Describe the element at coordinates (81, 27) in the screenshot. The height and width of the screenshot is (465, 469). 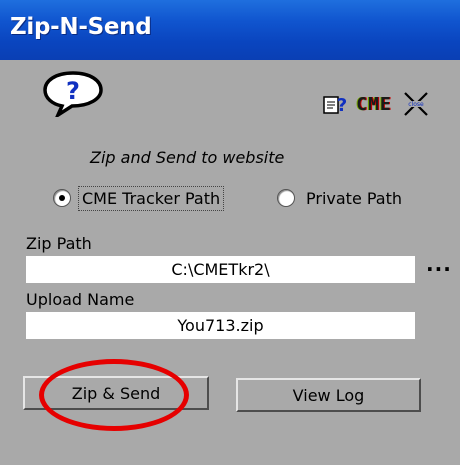
I see `window-title: Zip-N-Send` at that location.